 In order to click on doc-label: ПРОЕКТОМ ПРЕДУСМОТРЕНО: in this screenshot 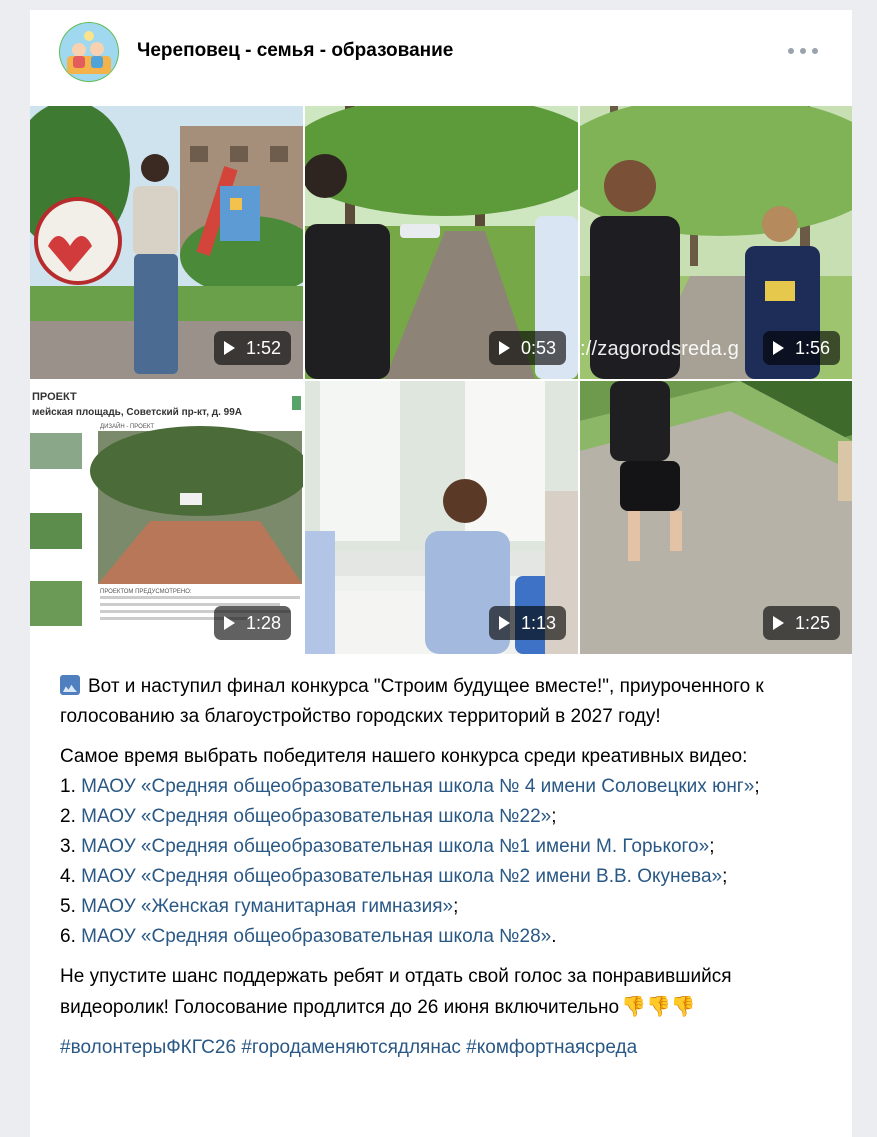, I will do `click(146, 592)`.